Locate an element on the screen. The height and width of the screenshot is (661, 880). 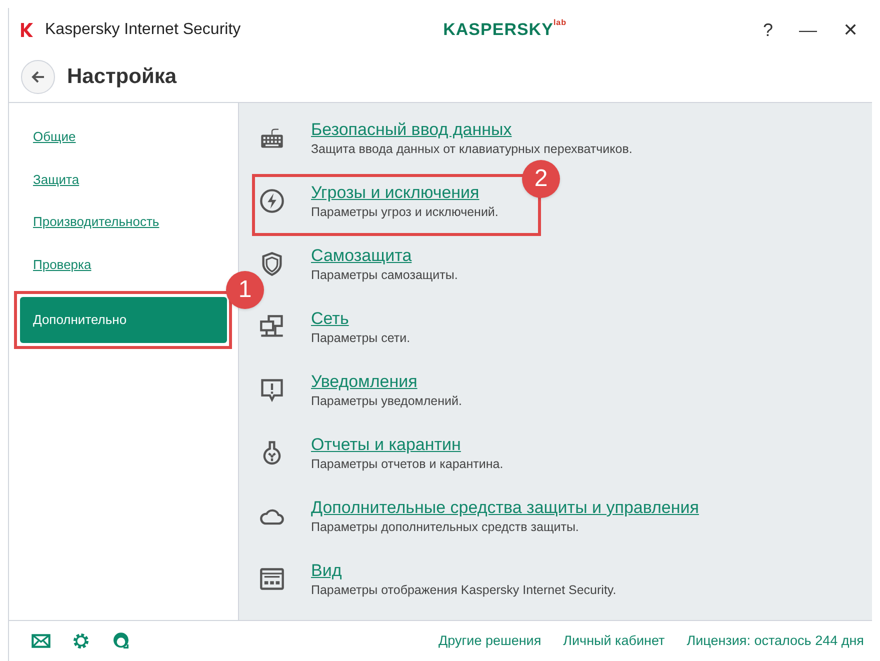
step-badge: 2 is located at coordinates (541, 179).